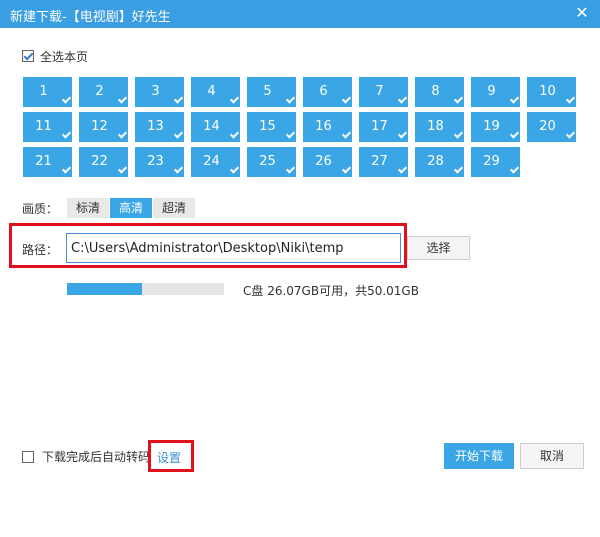  I want to click on episode-button: 2, so click(103, 92).